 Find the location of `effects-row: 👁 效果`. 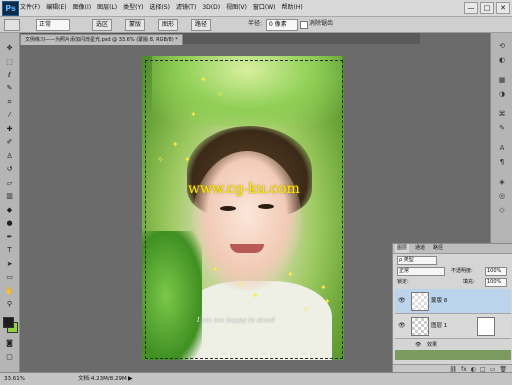

effects-row: 👁 效果 is located at coordinates (453, 345).